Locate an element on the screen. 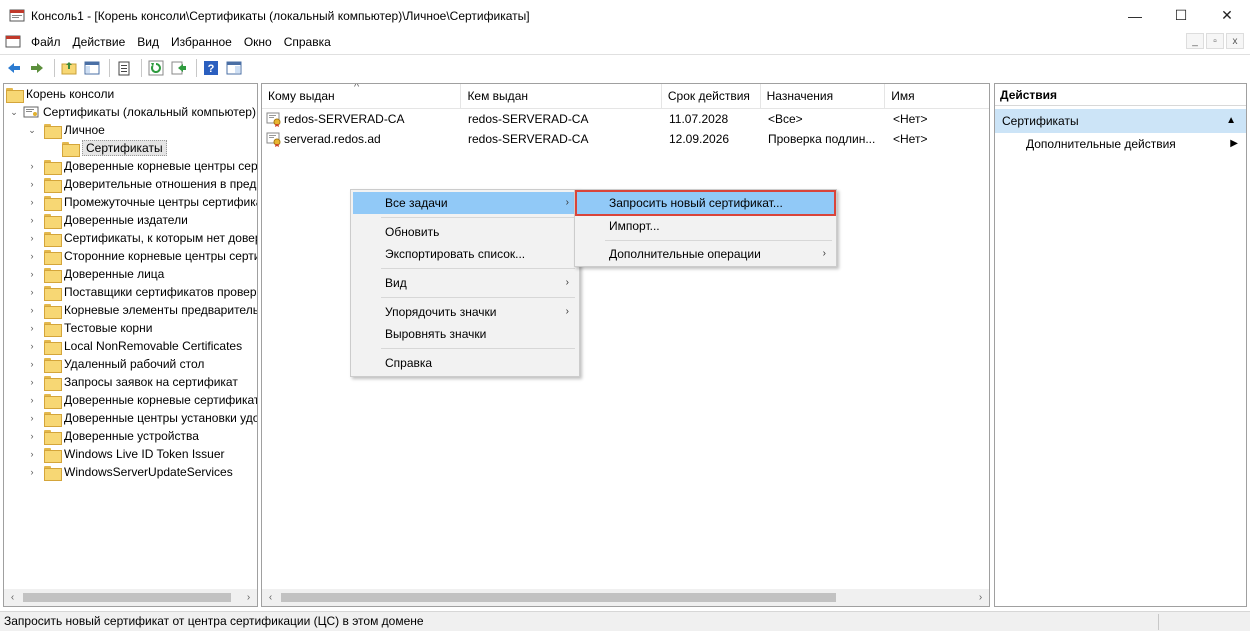  column-header-purposes: Назначения is located at coordinates (823, 96).